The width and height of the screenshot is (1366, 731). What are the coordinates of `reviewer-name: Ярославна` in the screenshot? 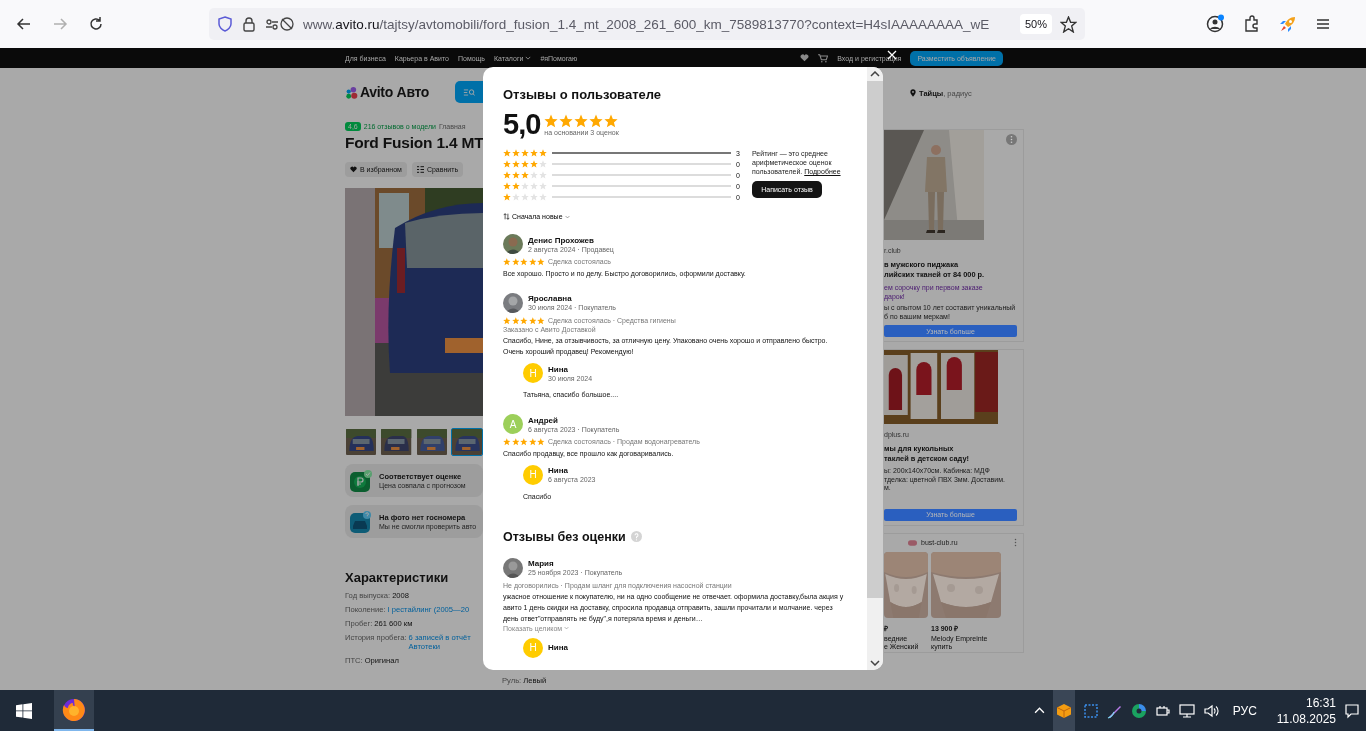 It's located at (572, 299).